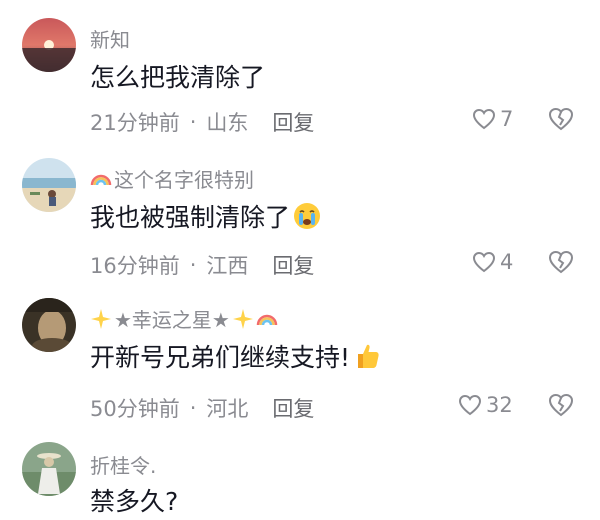 The width and height of the screenshot is (600, 520). Describe the element at coordinates (184, 180) in the screenshot. I see `username-text: 这个名字很特别` at that location.